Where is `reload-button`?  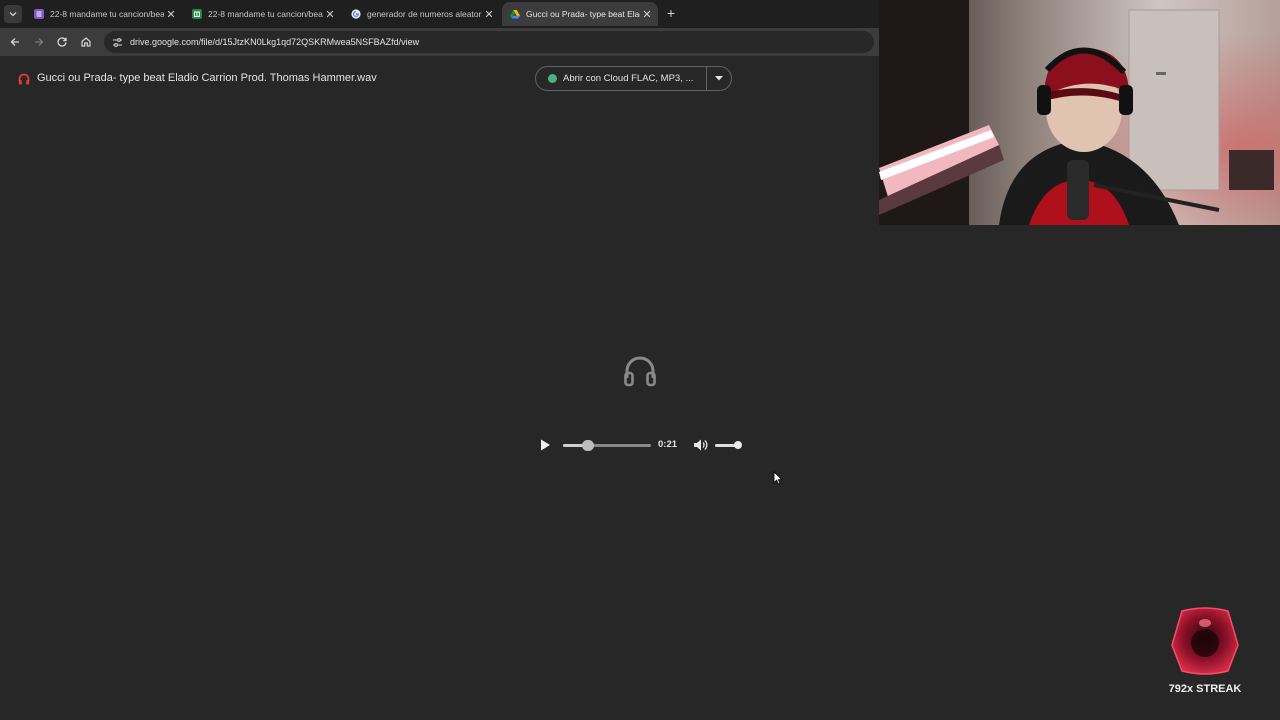
reload-button is located at coordinates (62, 42).